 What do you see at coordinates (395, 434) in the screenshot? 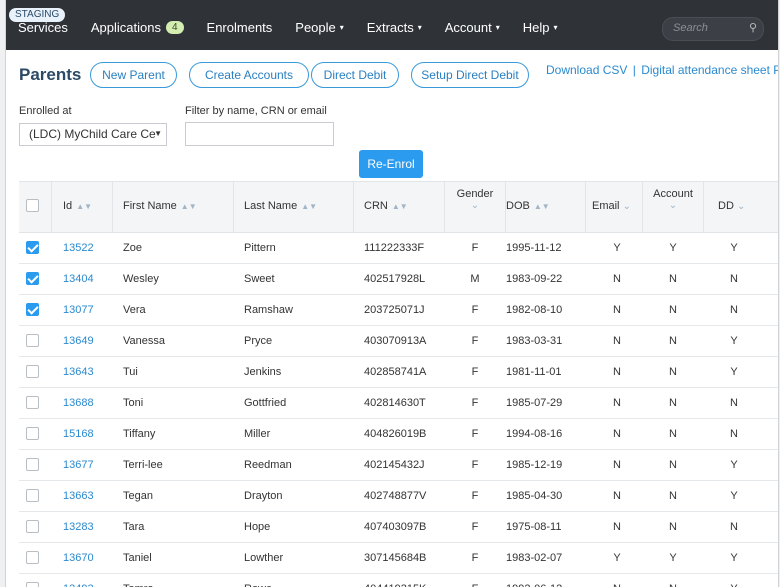
I see `crn-cell: 404826019B` at bounding box center [395, 434].